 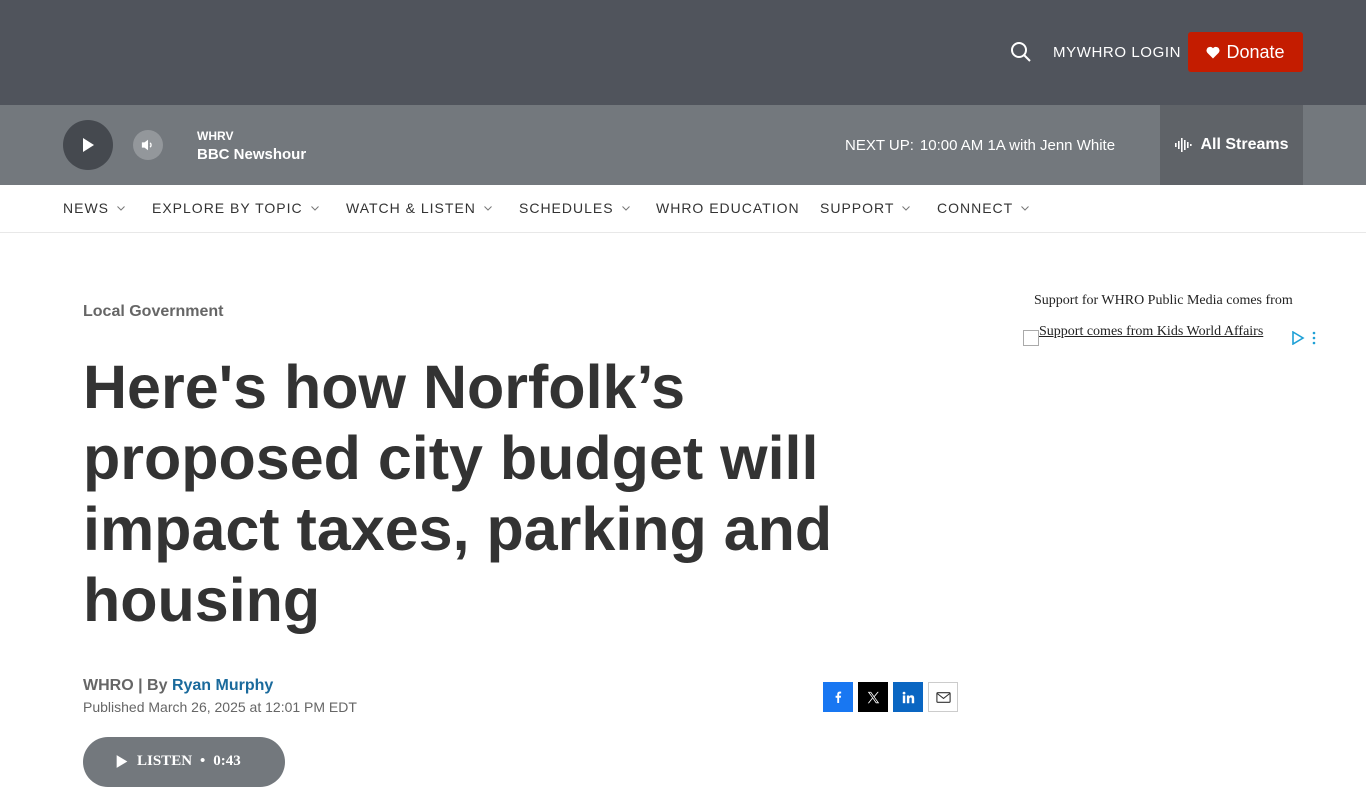 I want to click on listen-duration: 0:43, so click(x=227, y=761).